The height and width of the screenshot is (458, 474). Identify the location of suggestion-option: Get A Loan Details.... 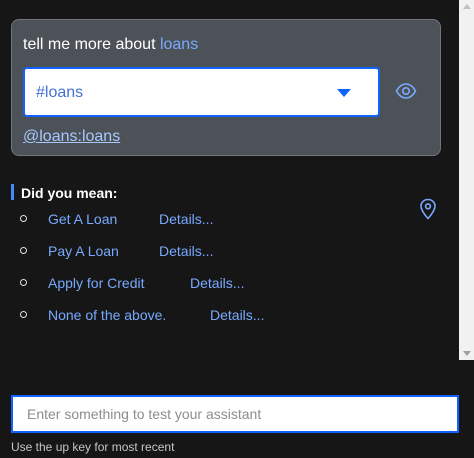
(220, 220).